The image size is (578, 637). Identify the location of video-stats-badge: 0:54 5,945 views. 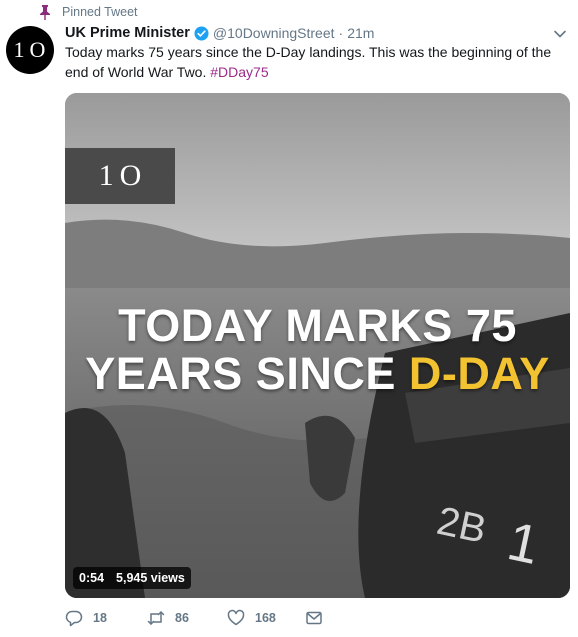
(132, 578).